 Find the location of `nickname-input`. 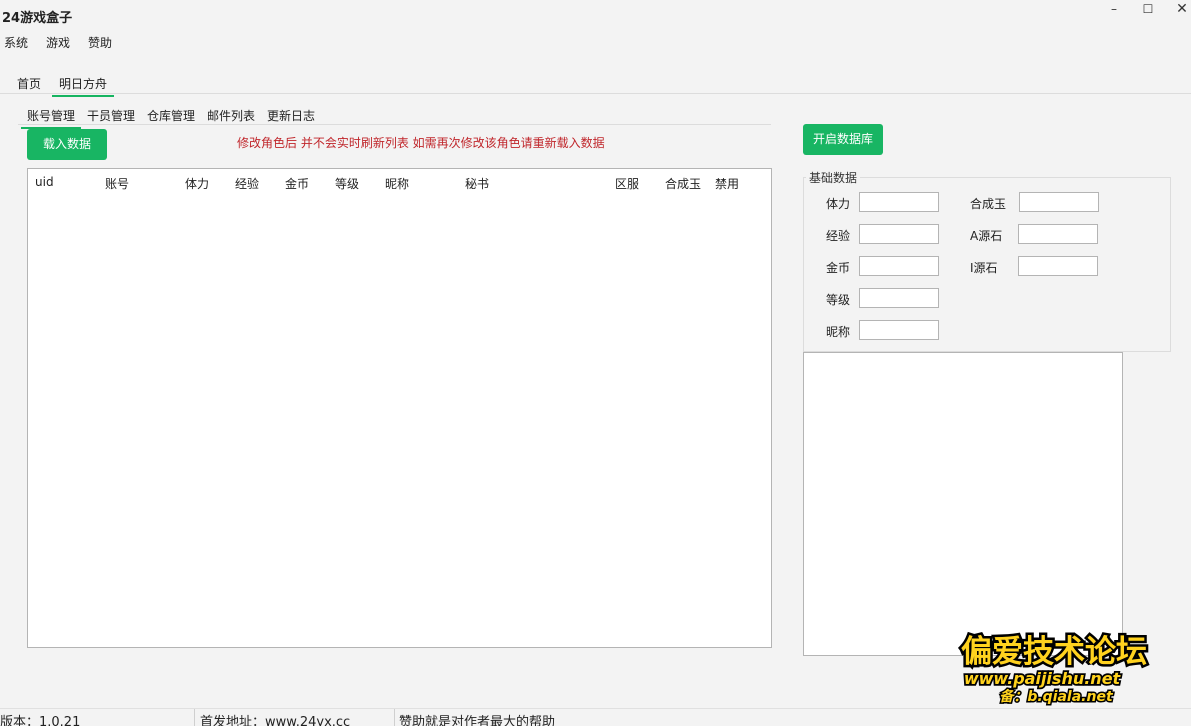

nickname-input is located at coordinates (899, 330).